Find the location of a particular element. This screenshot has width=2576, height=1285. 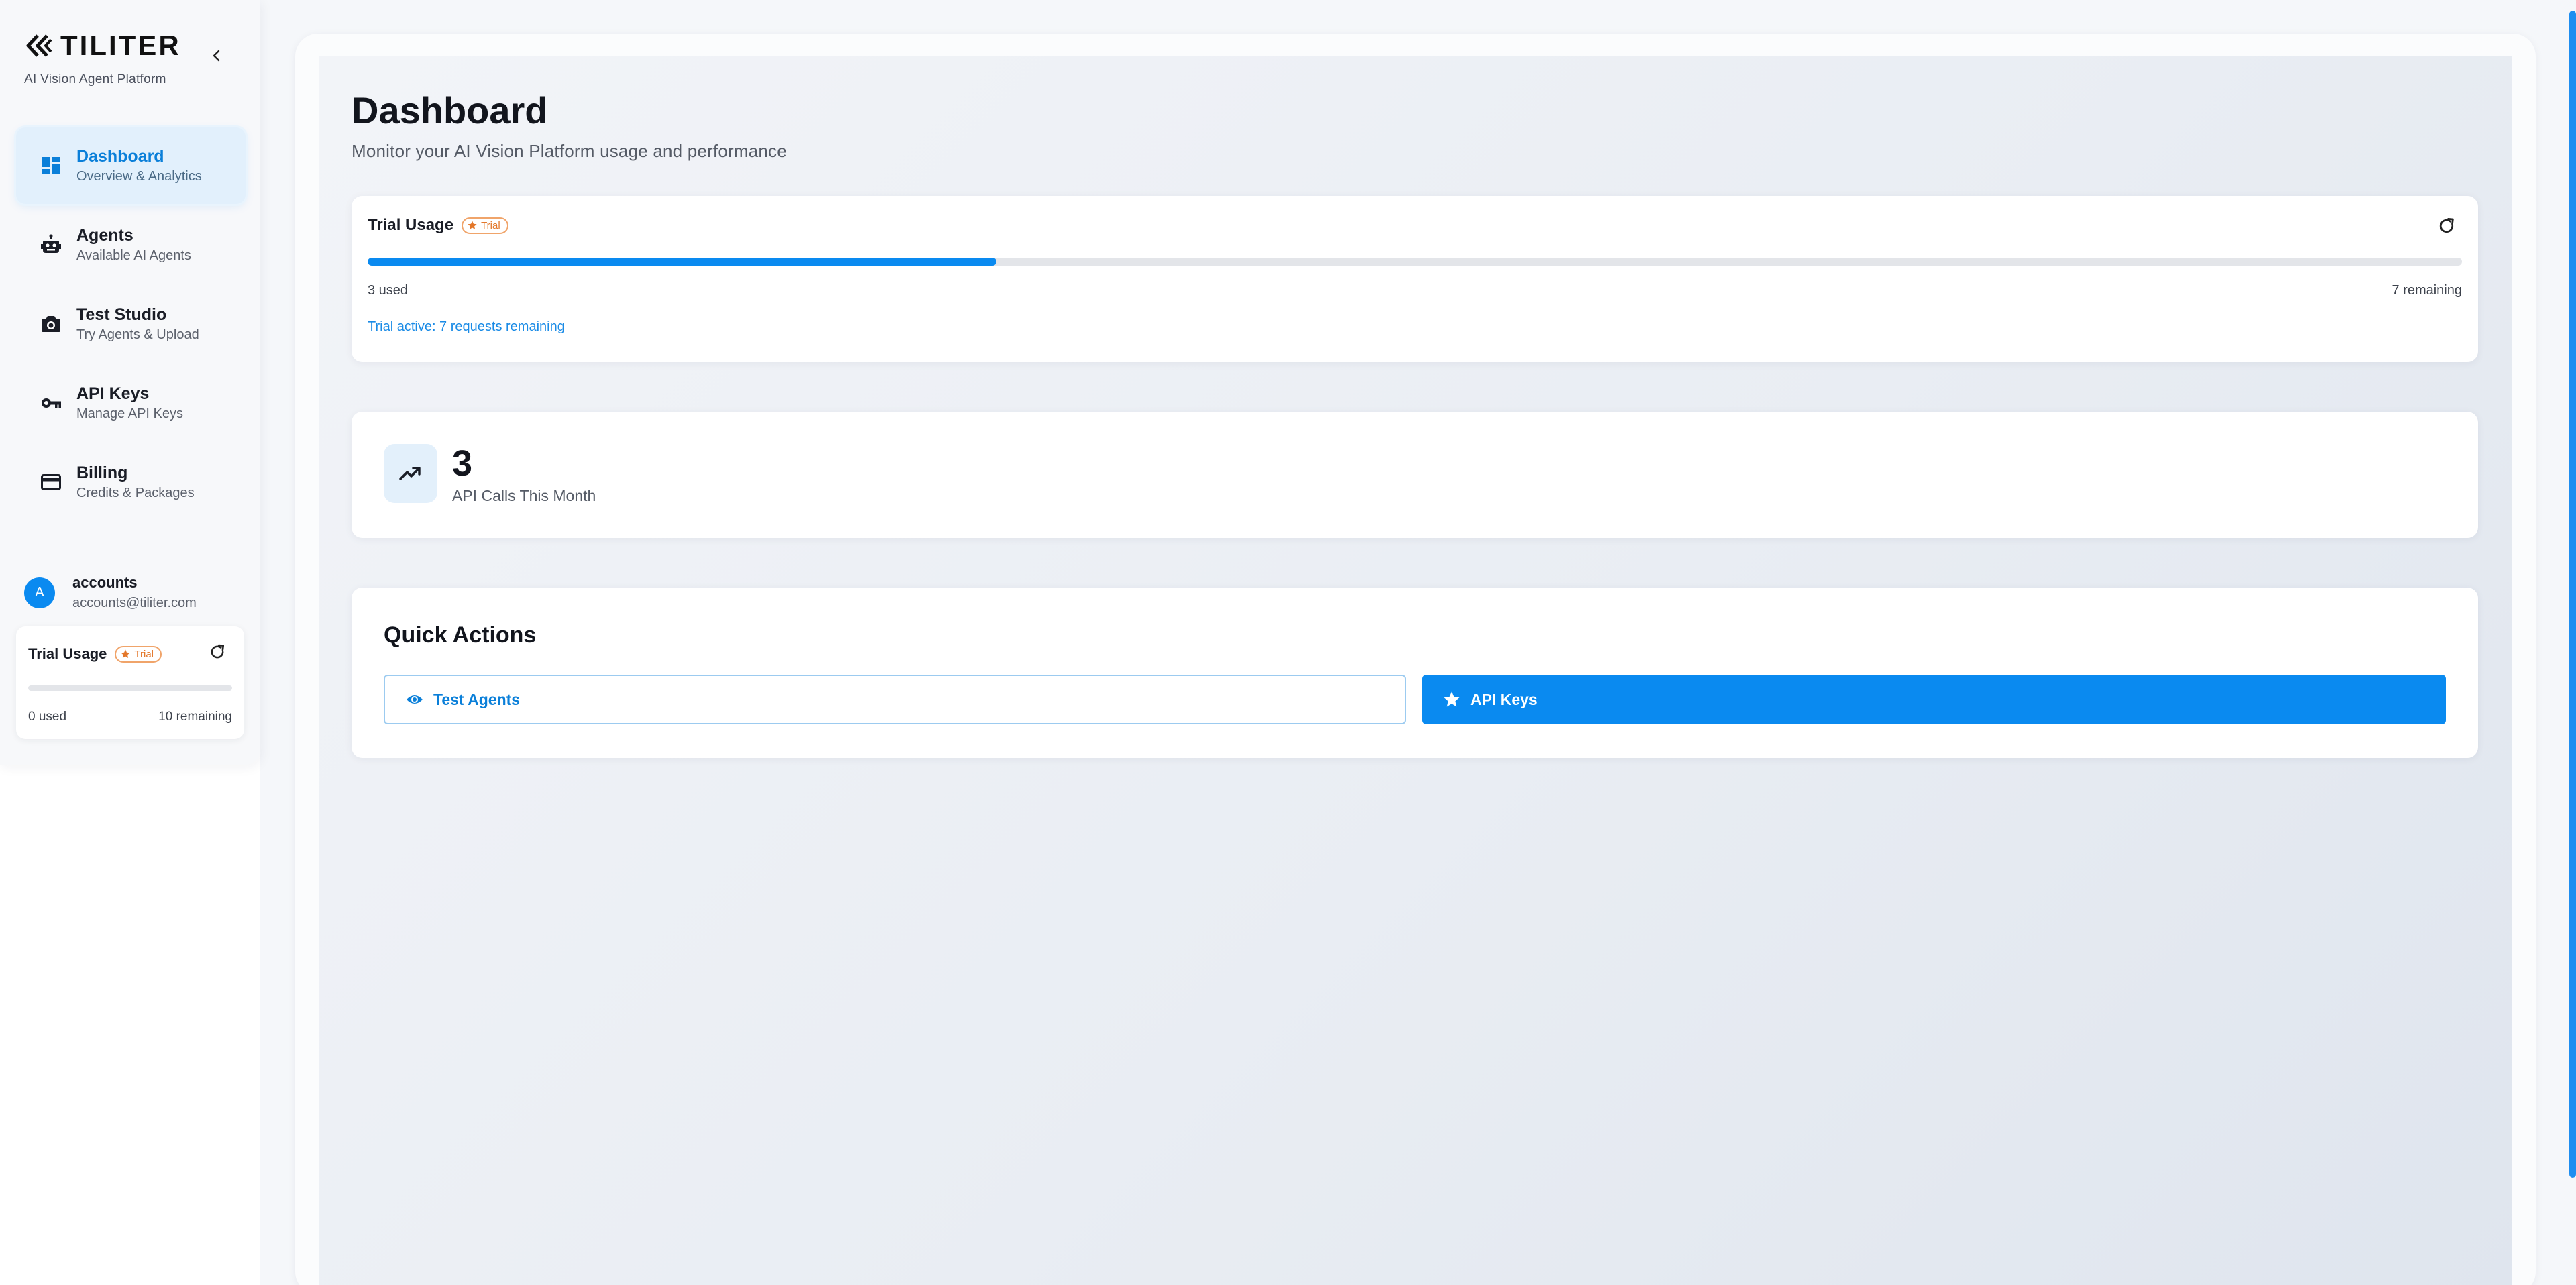

quick-actions-title: Quick Actions is located at coordinates (460, 635).